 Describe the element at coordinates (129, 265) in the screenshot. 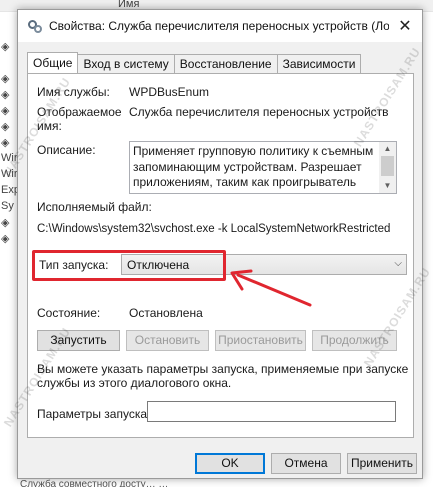

I see `highlight-annotation` at that location.